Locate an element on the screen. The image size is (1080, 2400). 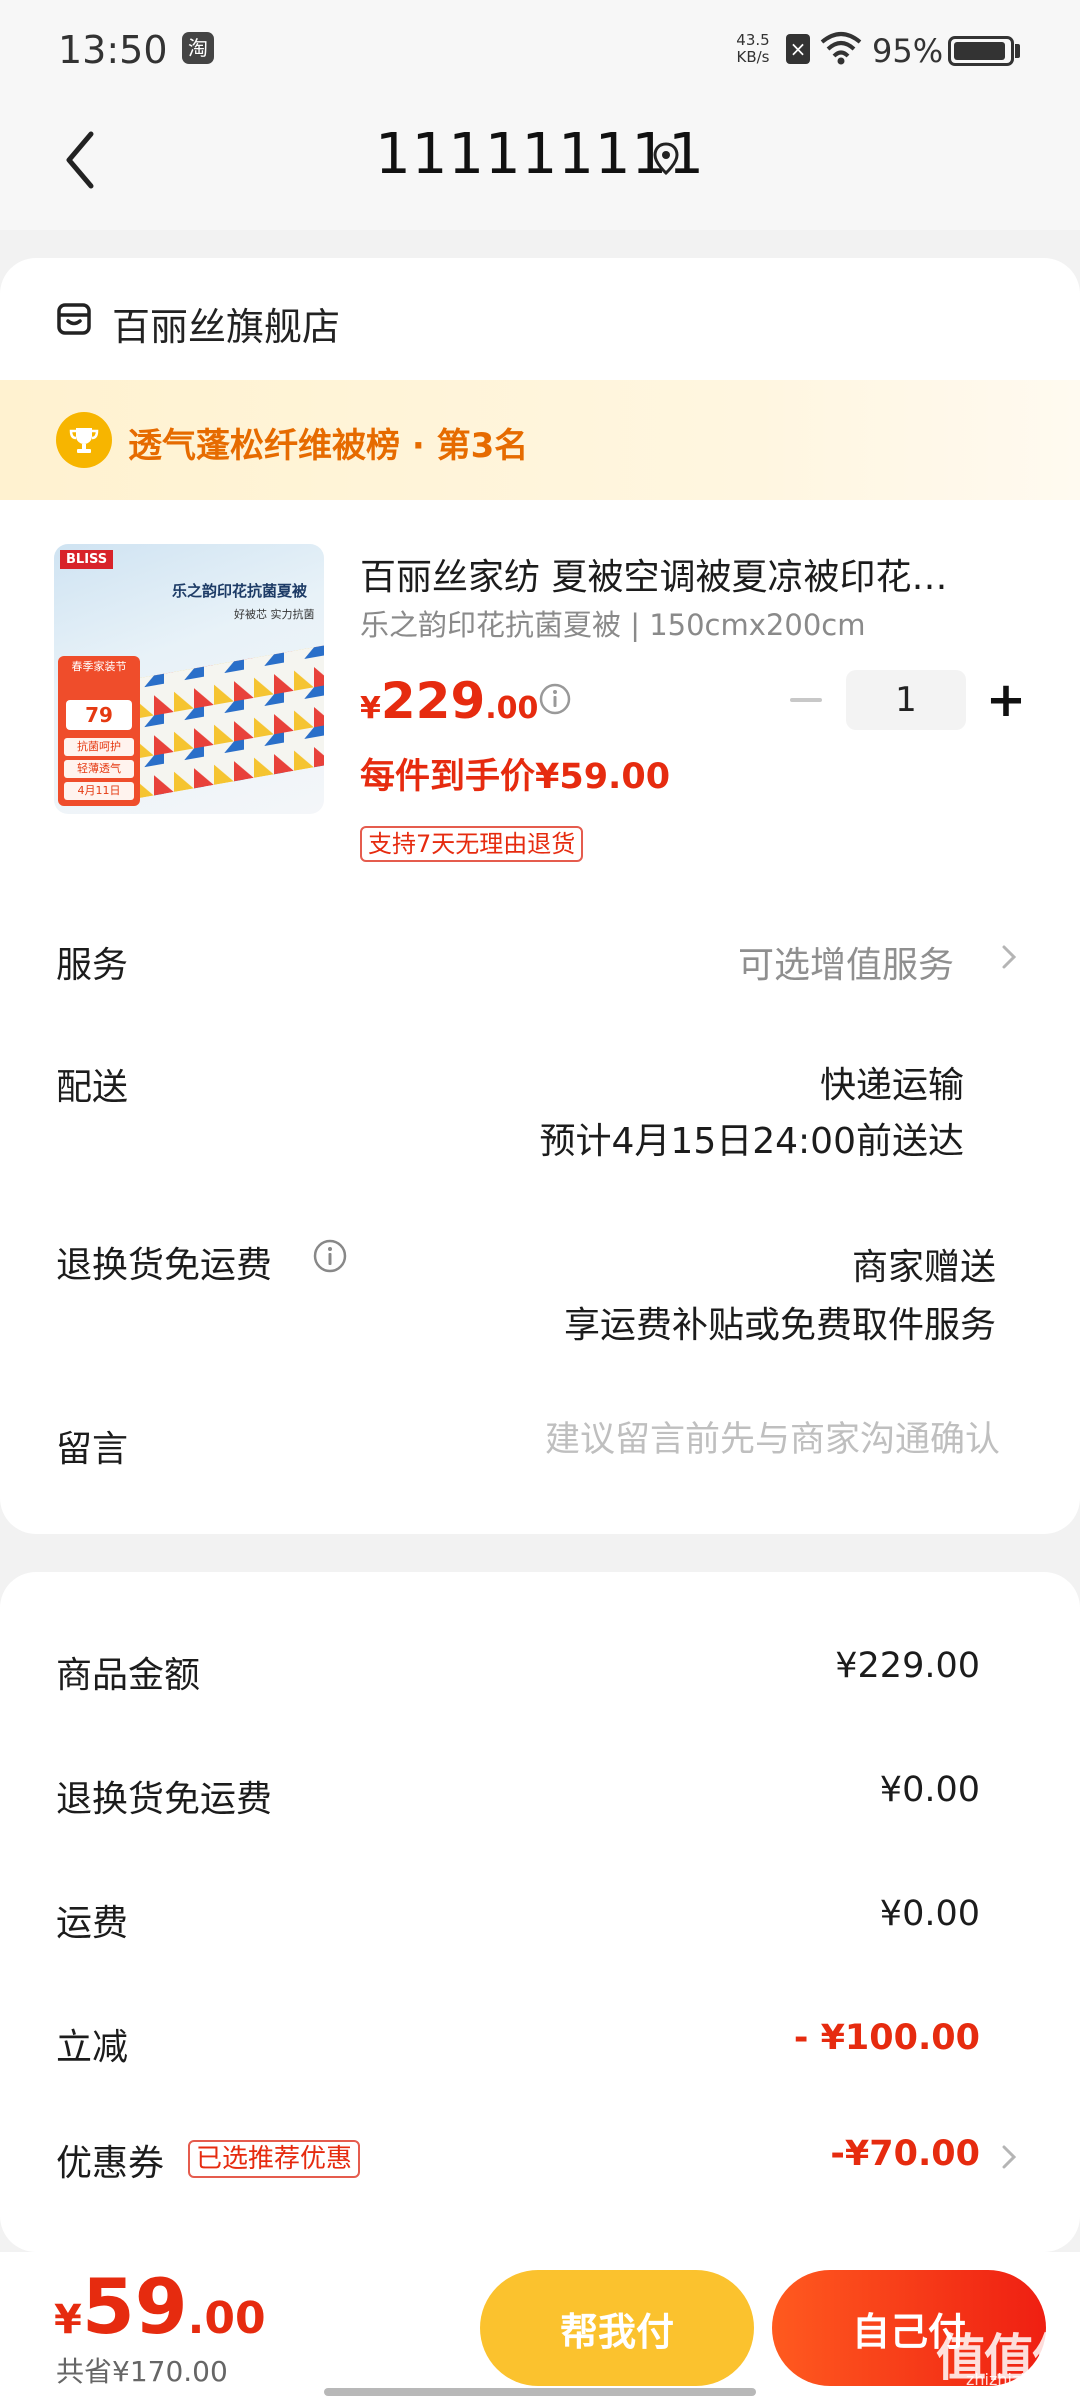
network-speed-value: 43.5 is located at coordinates (753, 40).